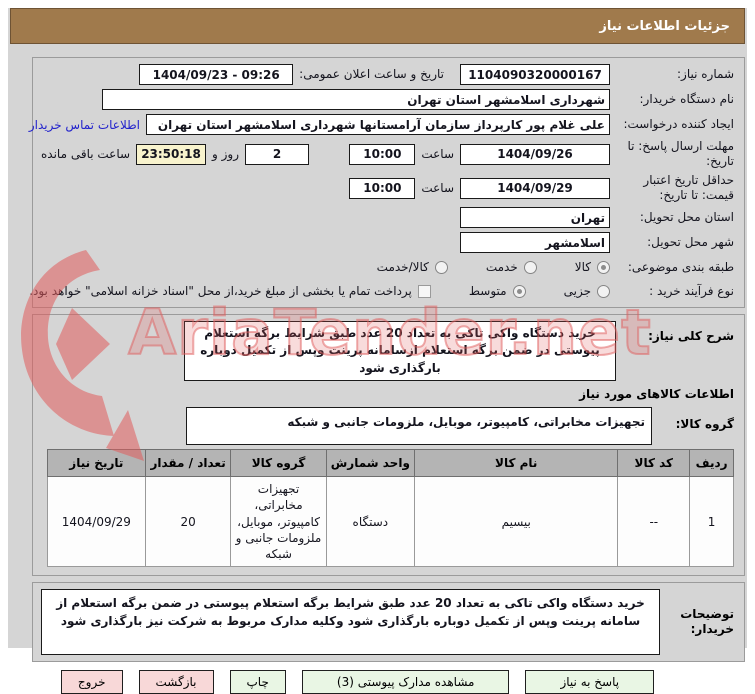 The width and height of the screenshot is (755, 694). What do you see at coordinates (377, 26) in the screenshot?
I see `page-title: جزئیات اطلاعات نیاز` at bounding box center [377, 26].